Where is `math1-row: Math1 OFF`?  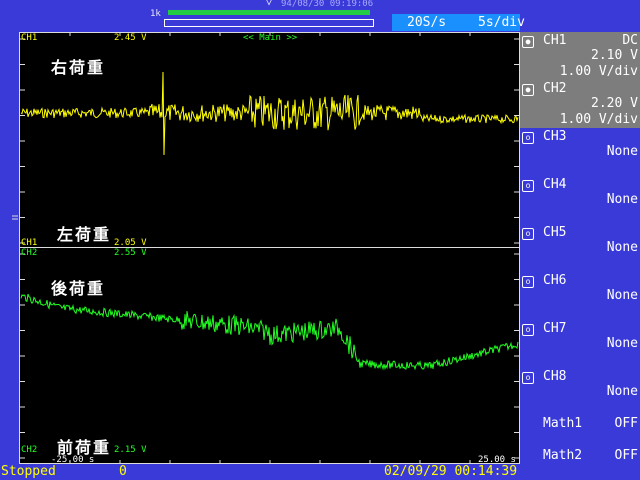
math1-row: Math1 OFF is located at coordinates (580, 426).